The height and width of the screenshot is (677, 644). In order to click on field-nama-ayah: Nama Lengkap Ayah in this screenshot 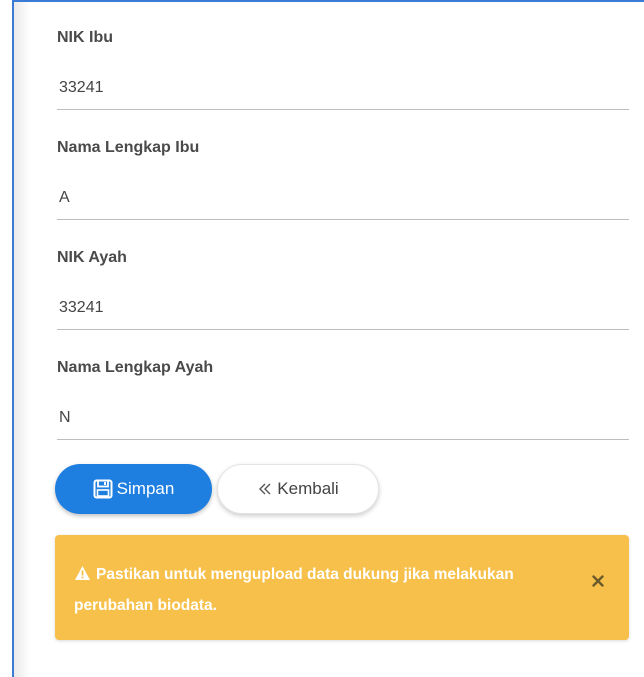, I will do `click(343, 385)`.